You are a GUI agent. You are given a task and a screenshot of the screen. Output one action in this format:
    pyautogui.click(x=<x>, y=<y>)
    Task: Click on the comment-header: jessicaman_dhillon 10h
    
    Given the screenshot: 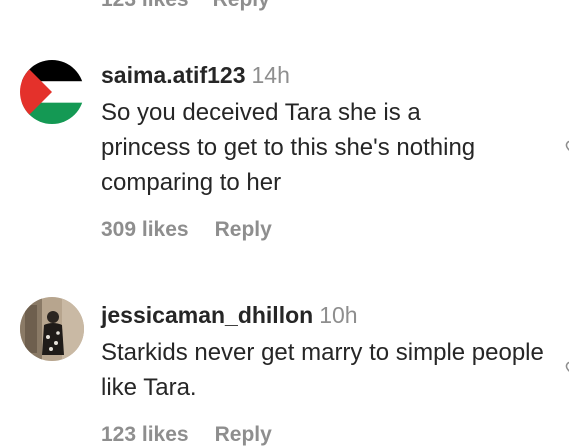 What is the action you would take?
    pyautogui.click(x=326, y=315)
    